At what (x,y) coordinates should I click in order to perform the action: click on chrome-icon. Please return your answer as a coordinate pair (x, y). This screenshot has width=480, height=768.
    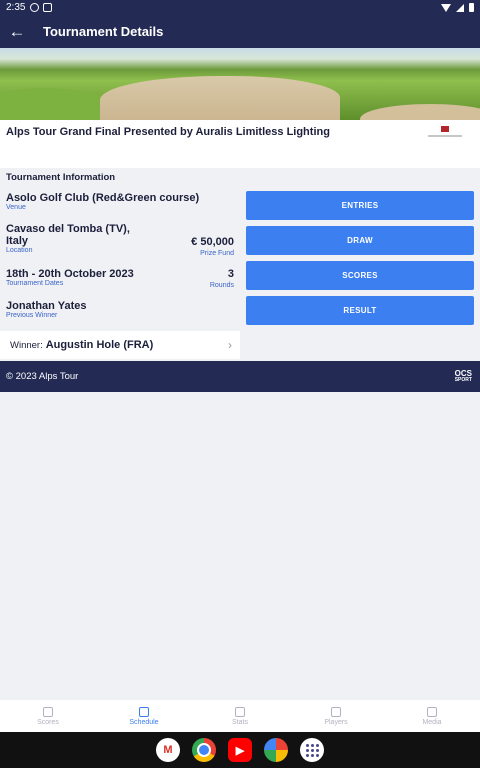
    Looking at the image, I should click on (204, 750).